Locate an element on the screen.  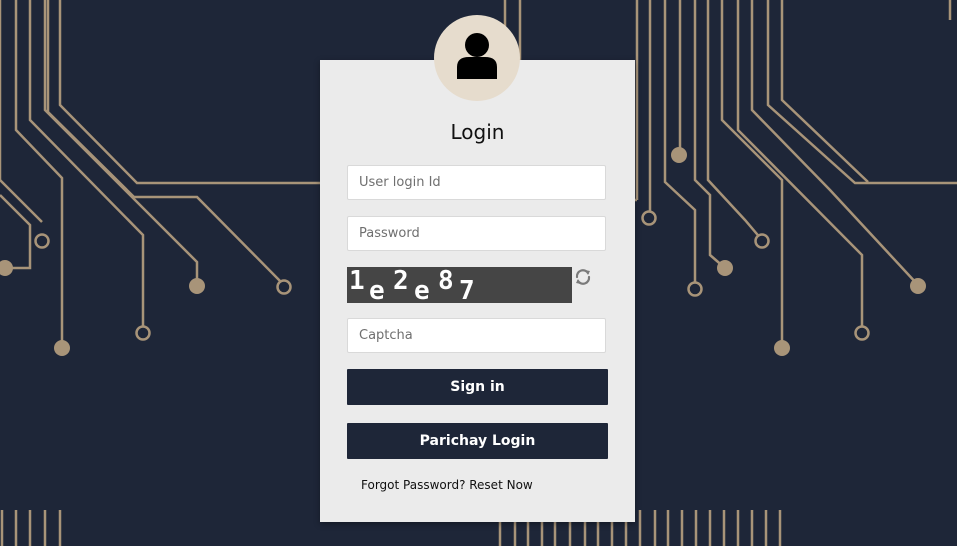
captcha-char: 1 is located at coordinates (357, 281).